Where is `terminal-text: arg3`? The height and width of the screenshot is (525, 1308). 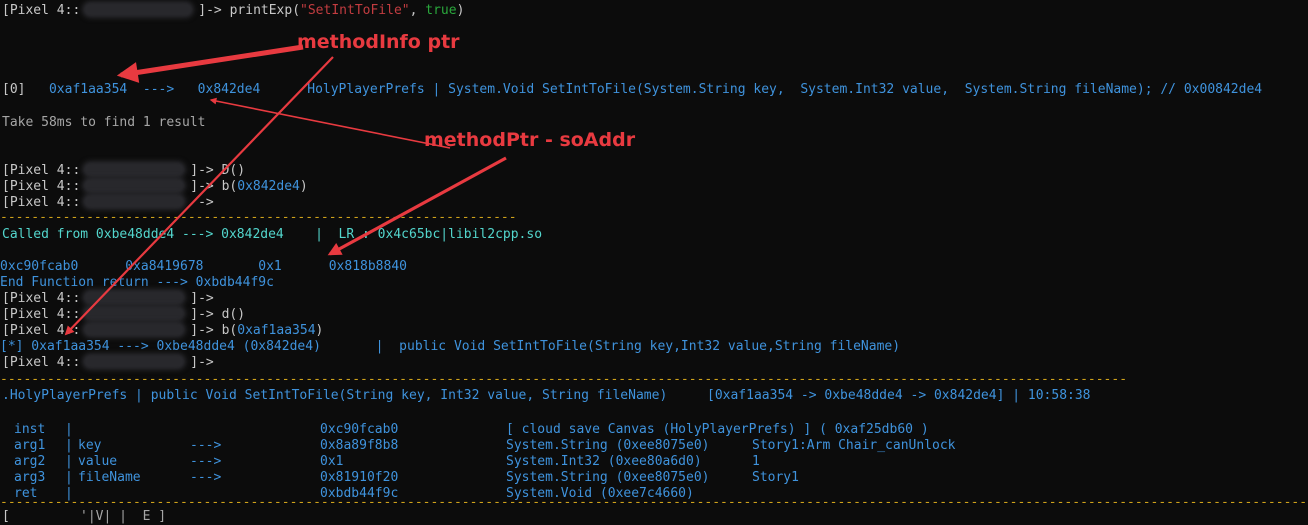 terminal-text: arg3 is located at coordinates (30, 477).